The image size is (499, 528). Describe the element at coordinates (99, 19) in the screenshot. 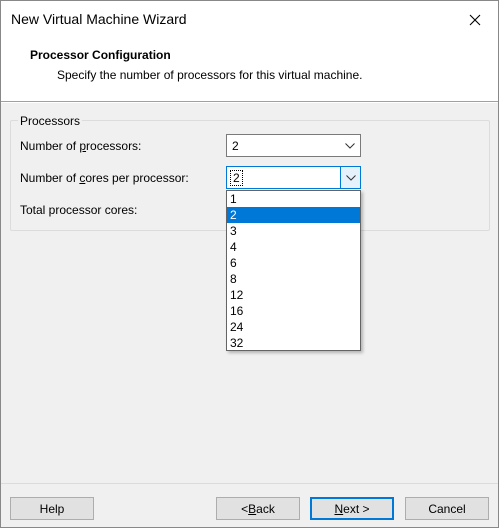

I see `window-title: New Virtual Machine Wizard` at that location.